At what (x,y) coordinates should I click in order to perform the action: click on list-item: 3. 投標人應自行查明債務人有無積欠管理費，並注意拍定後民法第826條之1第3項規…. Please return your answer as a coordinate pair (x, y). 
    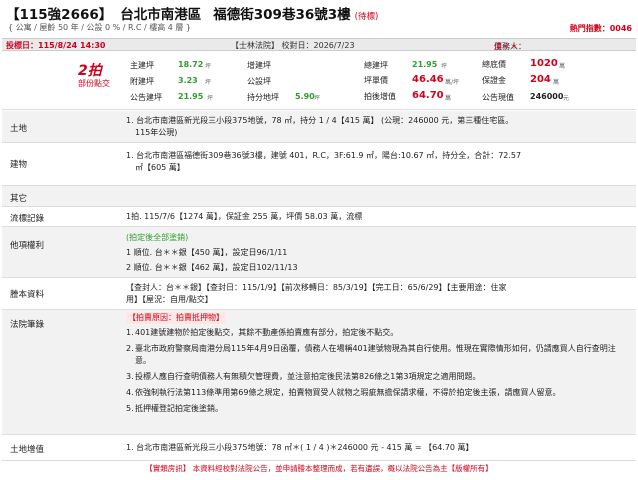
    Looking at the image, I should click on (303, 376).